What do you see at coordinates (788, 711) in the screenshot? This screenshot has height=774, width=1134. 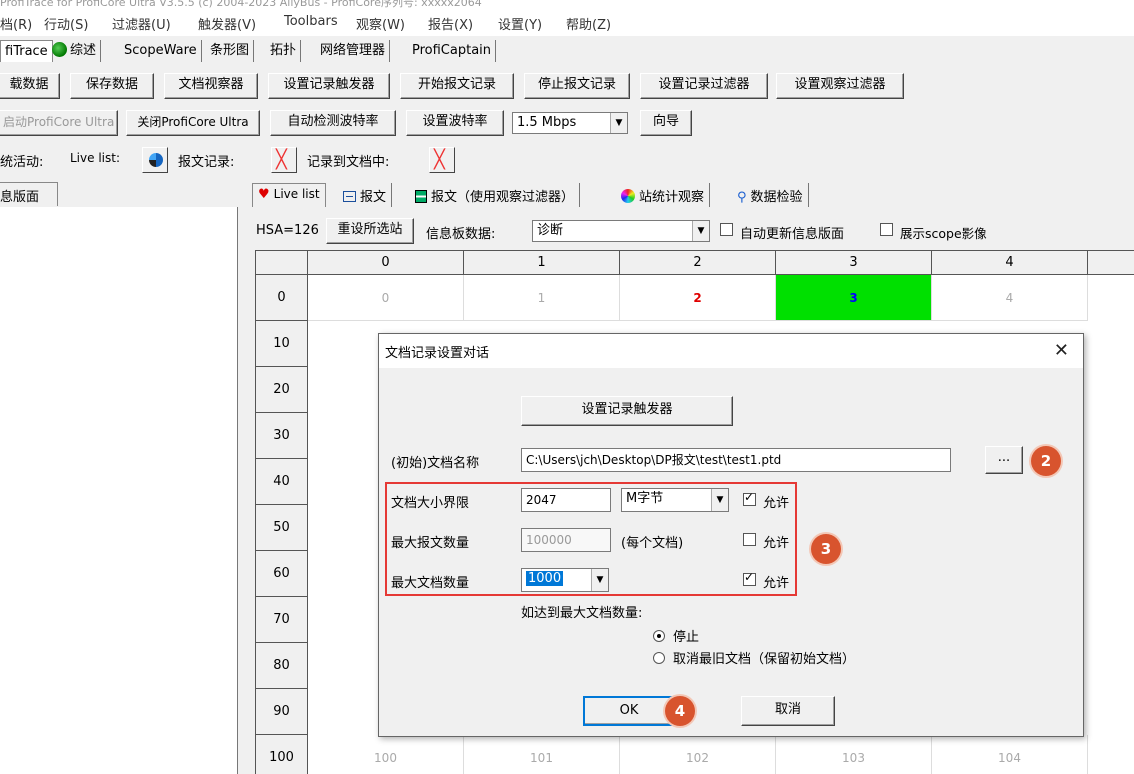 I see `cancel-button: 取消` at bounding box center [788, 711].